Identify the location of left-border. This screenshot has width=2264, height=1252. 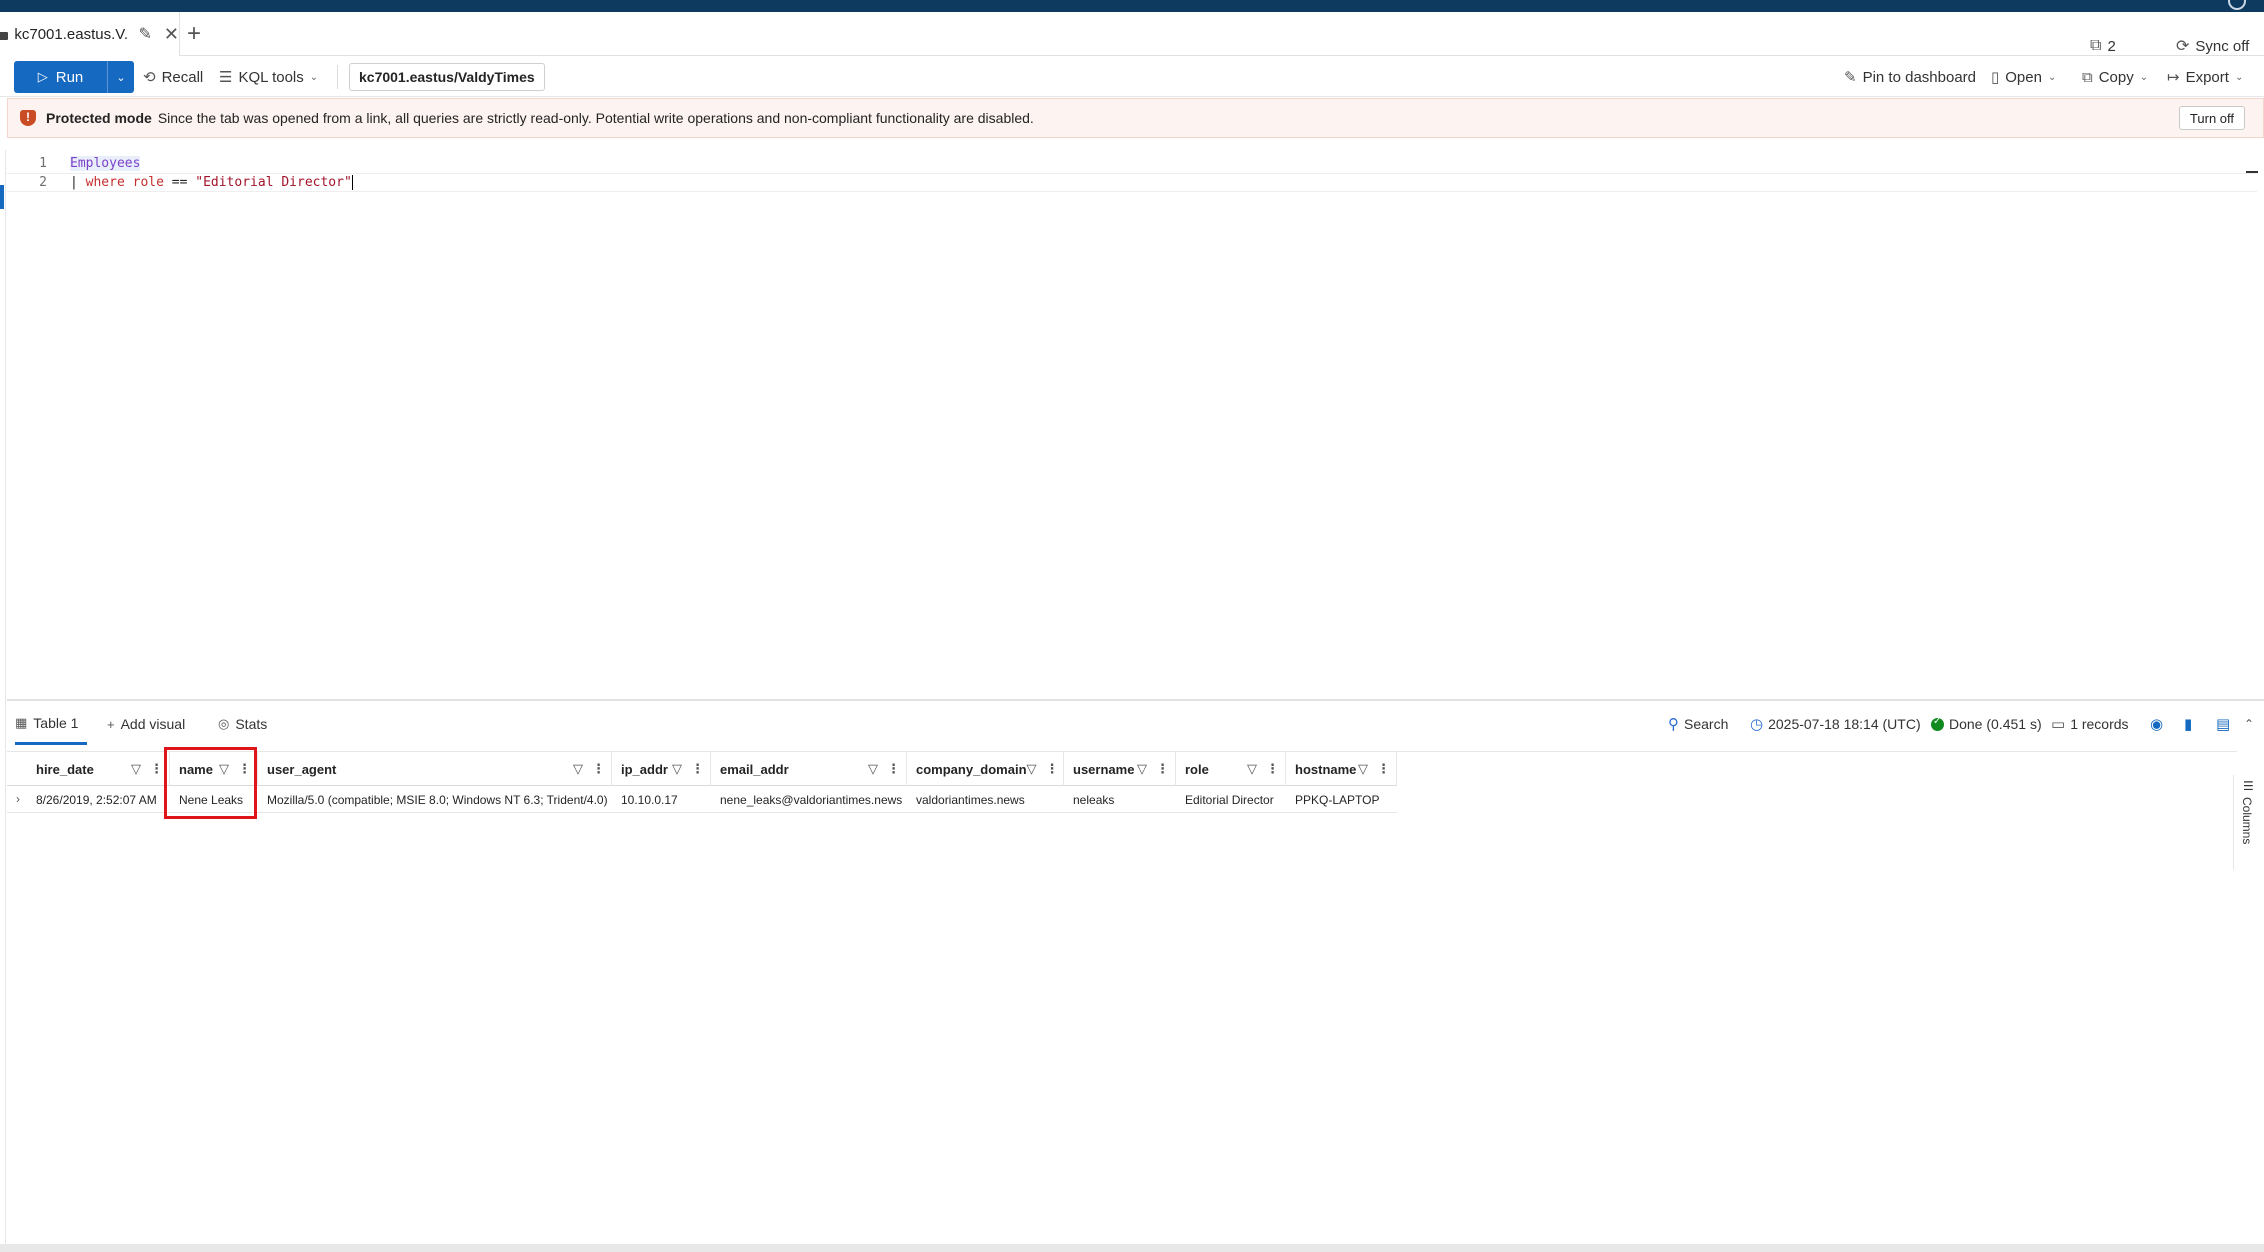
(5, 697).